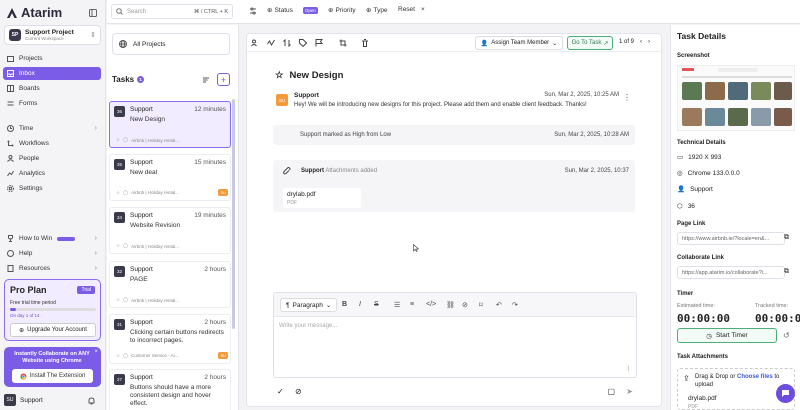 Image resolution: width=800 pixels, height=410 pixels. I want to click on task-title: PAGE, so click(139, 279).